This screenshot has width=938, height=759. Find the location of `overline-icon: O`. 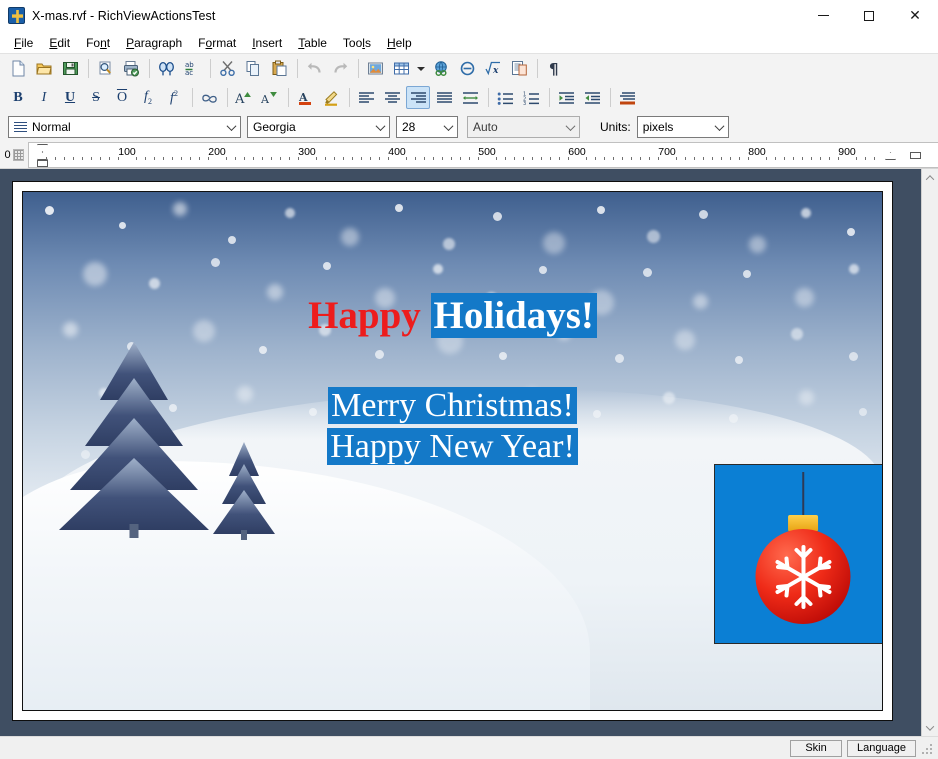

overline-icon: O is located at coordinates (122, 97).